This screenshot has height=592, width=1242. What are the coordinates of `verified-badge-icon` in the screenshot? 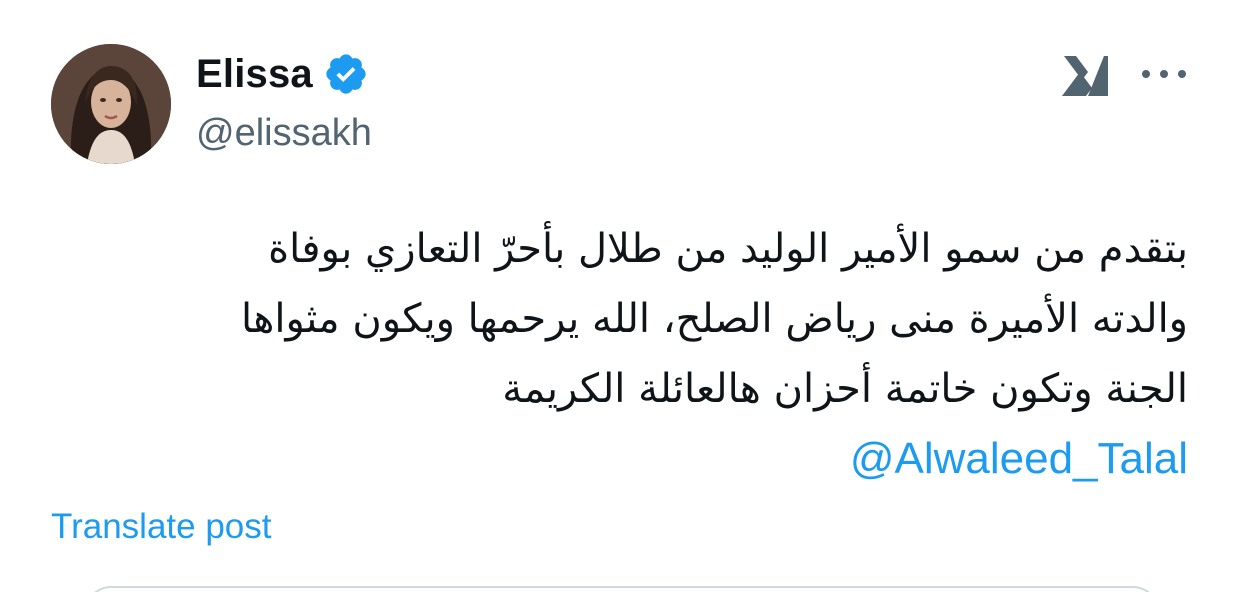 It's located at (346, 74).